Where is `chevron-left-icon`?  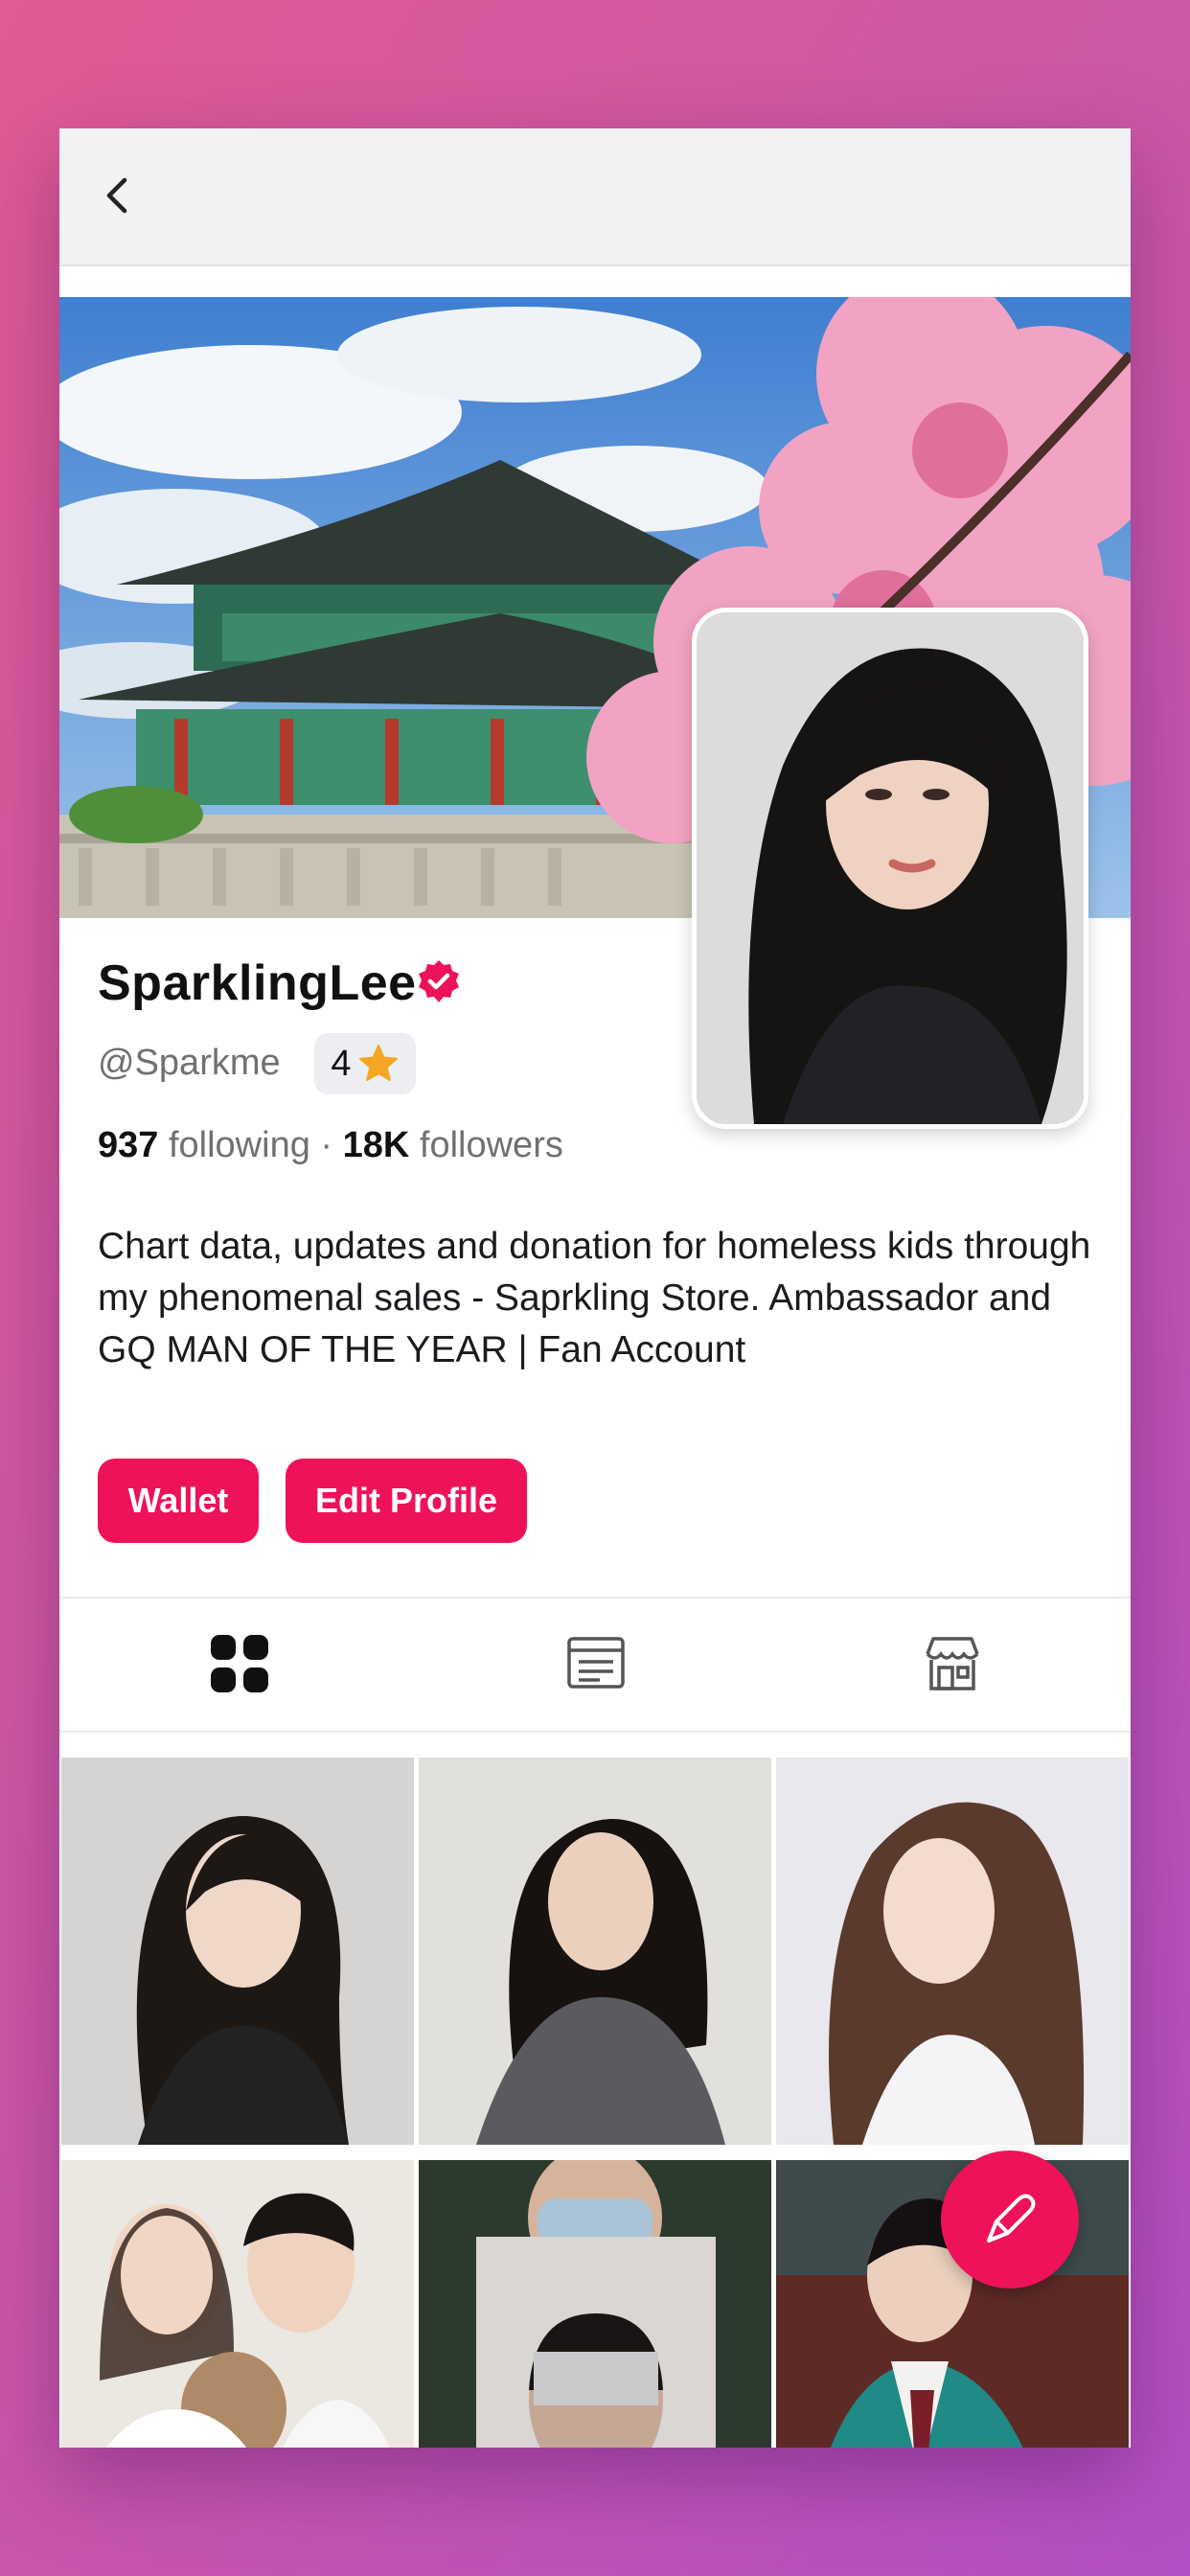 chevron-left-icon is located at coordinates (117, 195).